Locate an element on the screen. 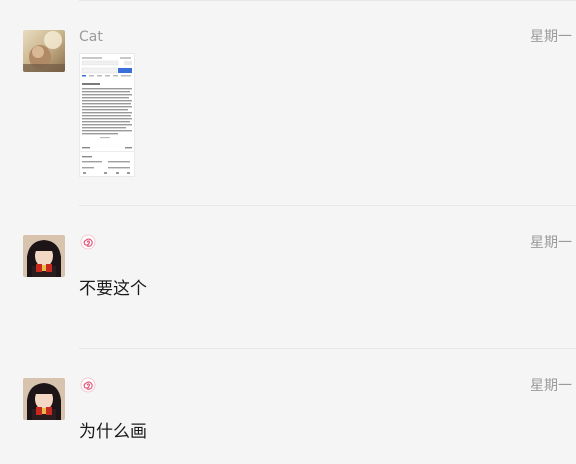 This screenshot has height=464, width=576. cat-photo-avatar is located at coordinates (44, 51).